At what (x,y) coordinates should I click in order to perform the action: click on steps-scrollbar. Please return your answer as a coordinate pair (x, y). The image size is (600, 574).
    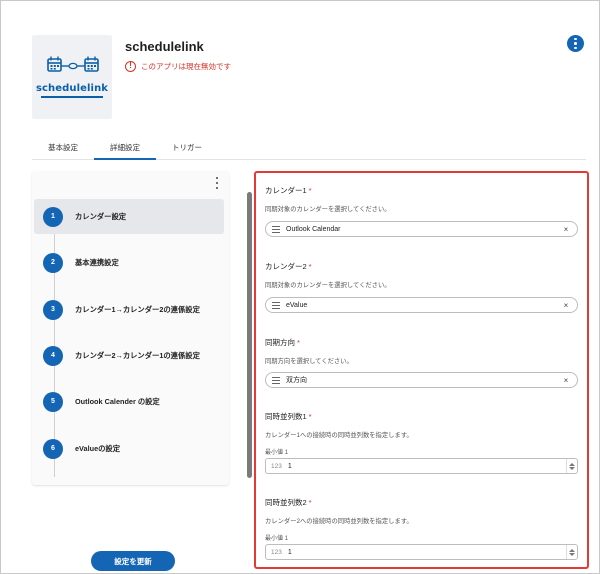
    Looking at the image, I should click on (249, 335).